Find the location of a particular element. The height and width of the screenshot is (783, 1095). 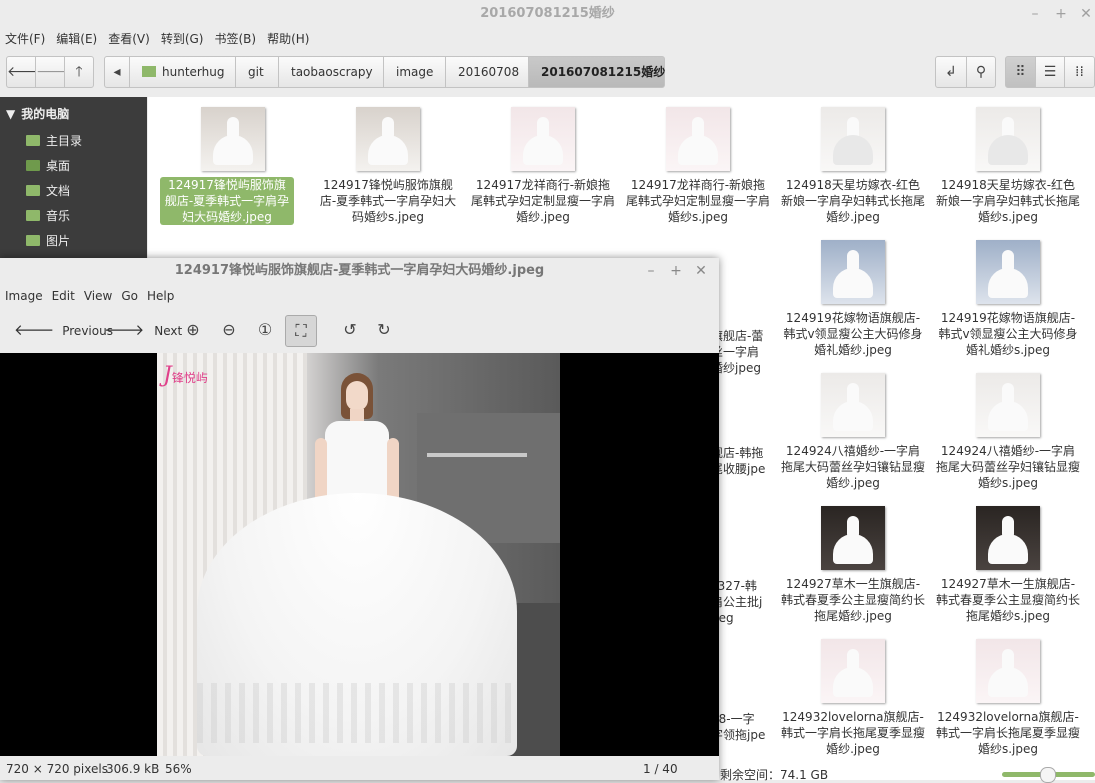

next-label: Next is located at coordinates (168, 331).